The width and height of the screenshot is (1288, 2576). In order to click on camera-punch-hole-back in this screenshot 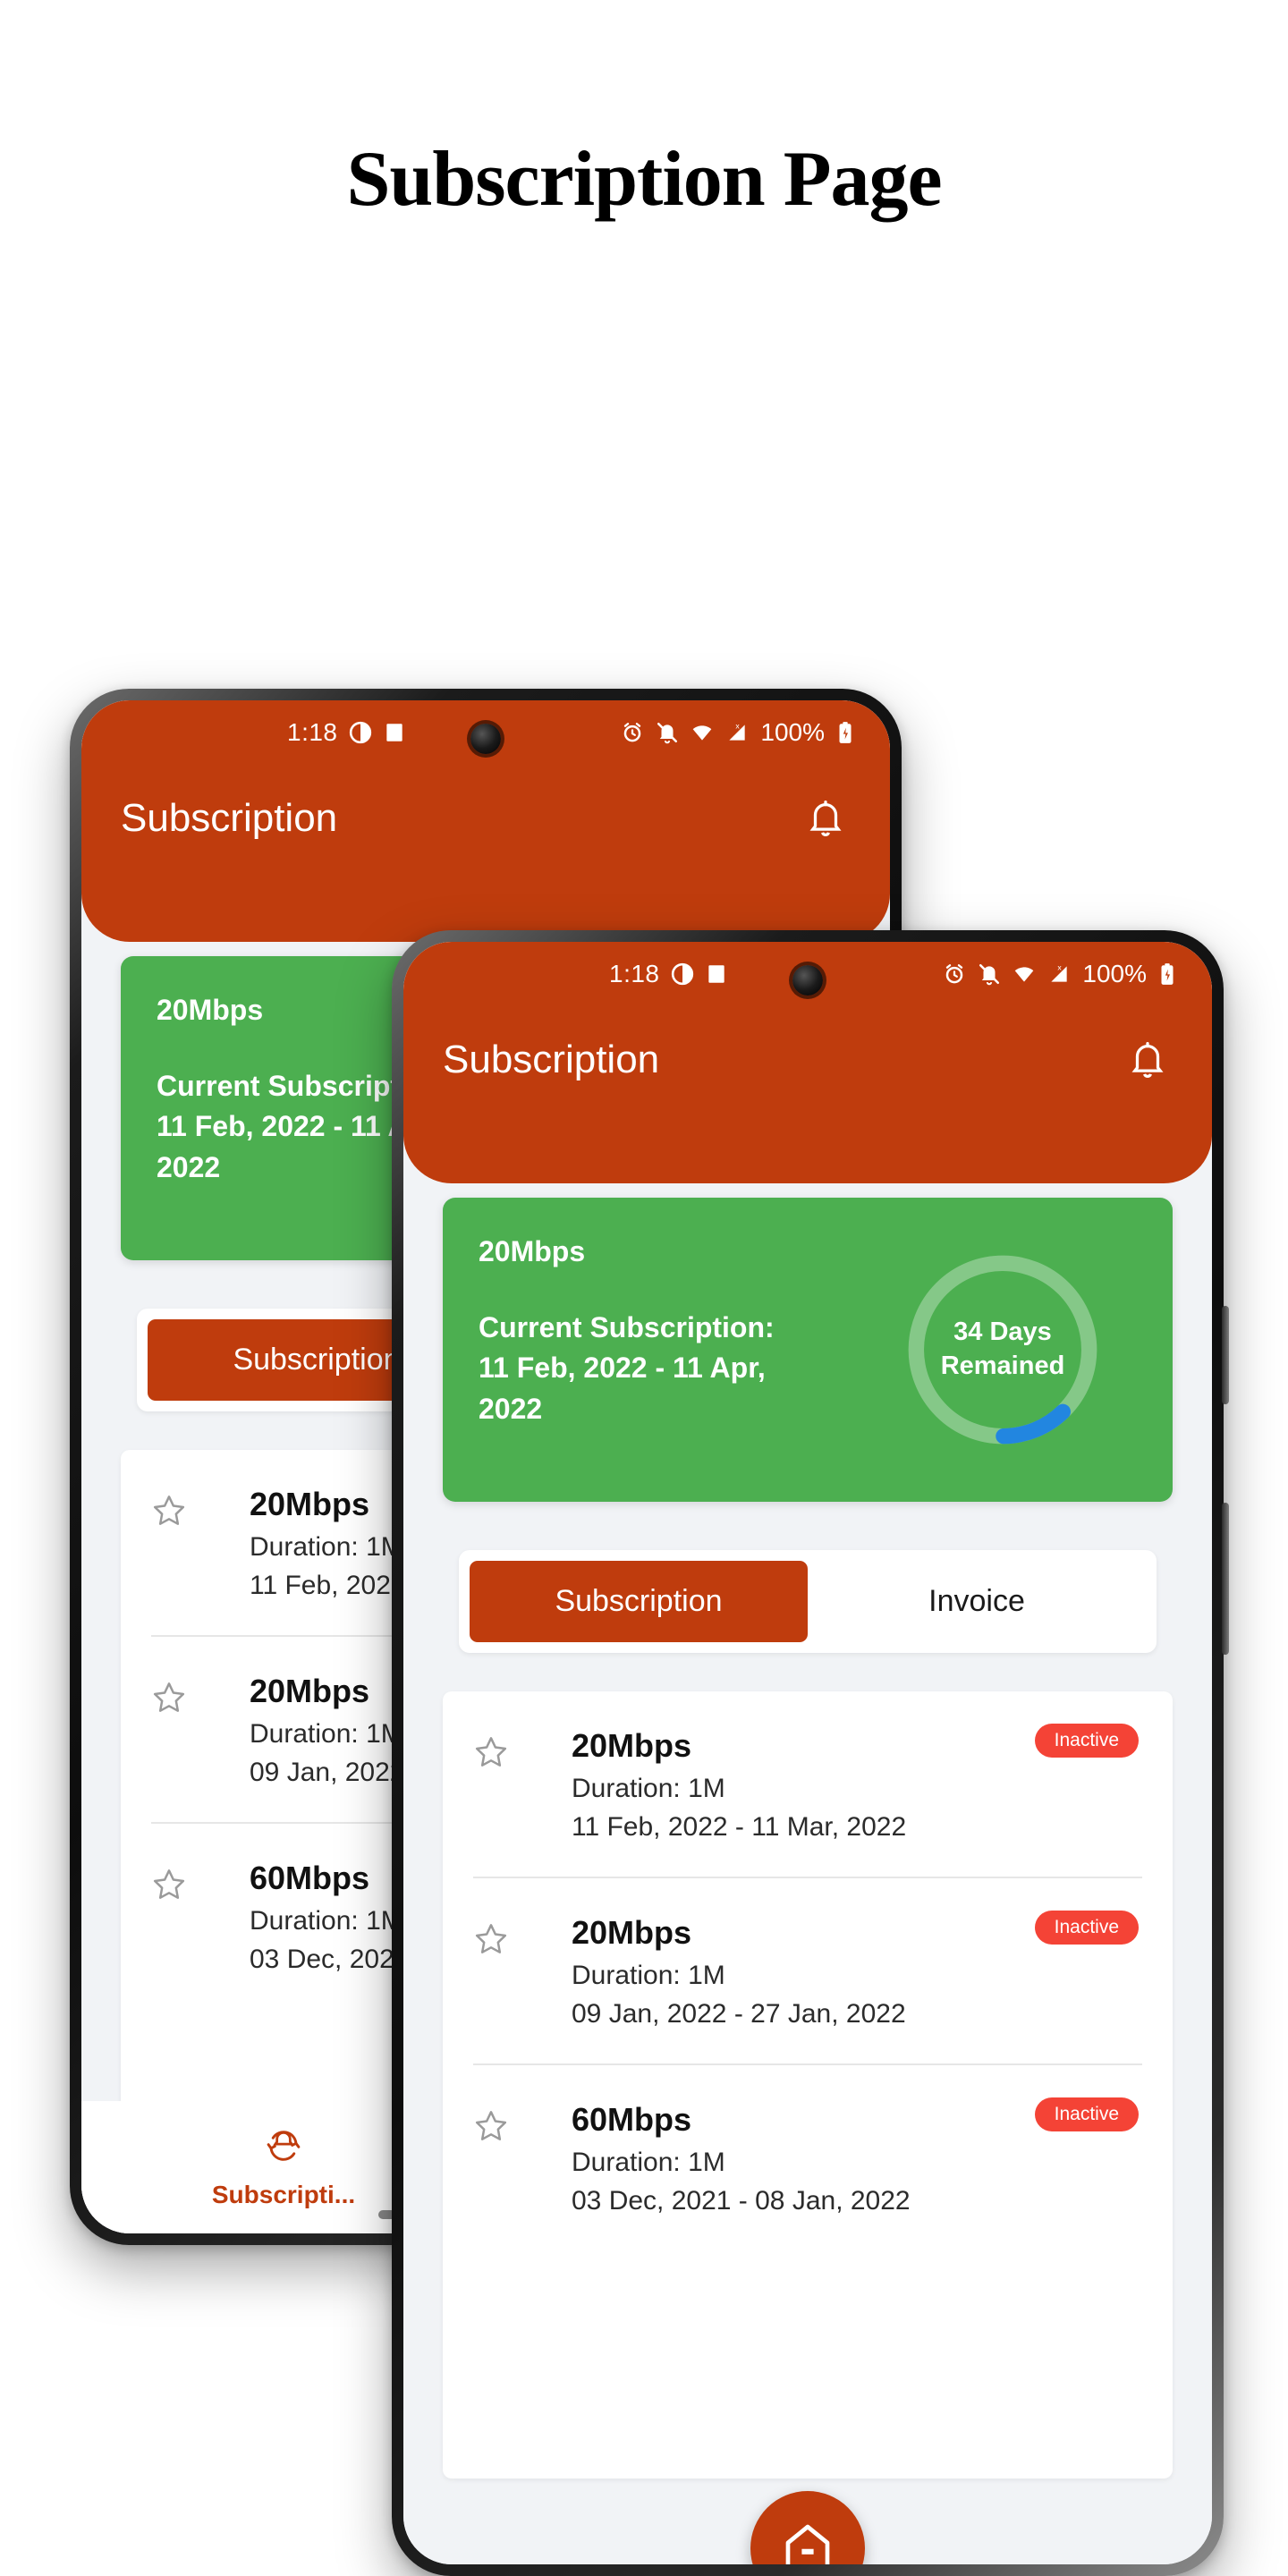, I will do `click(485, 739)`.